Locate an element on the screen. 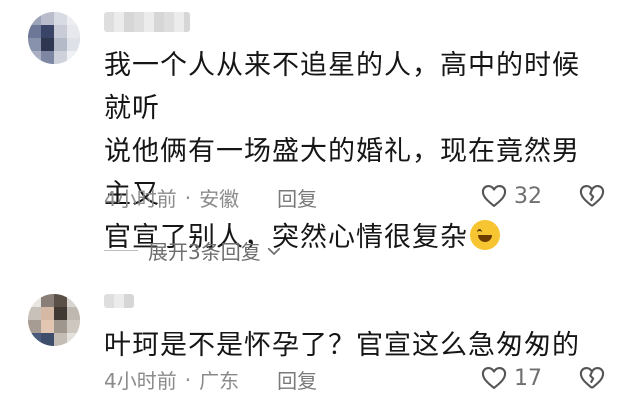 This screenshot has width=640, height=417. chevron-down-icon is located at coordinates (273, 251).